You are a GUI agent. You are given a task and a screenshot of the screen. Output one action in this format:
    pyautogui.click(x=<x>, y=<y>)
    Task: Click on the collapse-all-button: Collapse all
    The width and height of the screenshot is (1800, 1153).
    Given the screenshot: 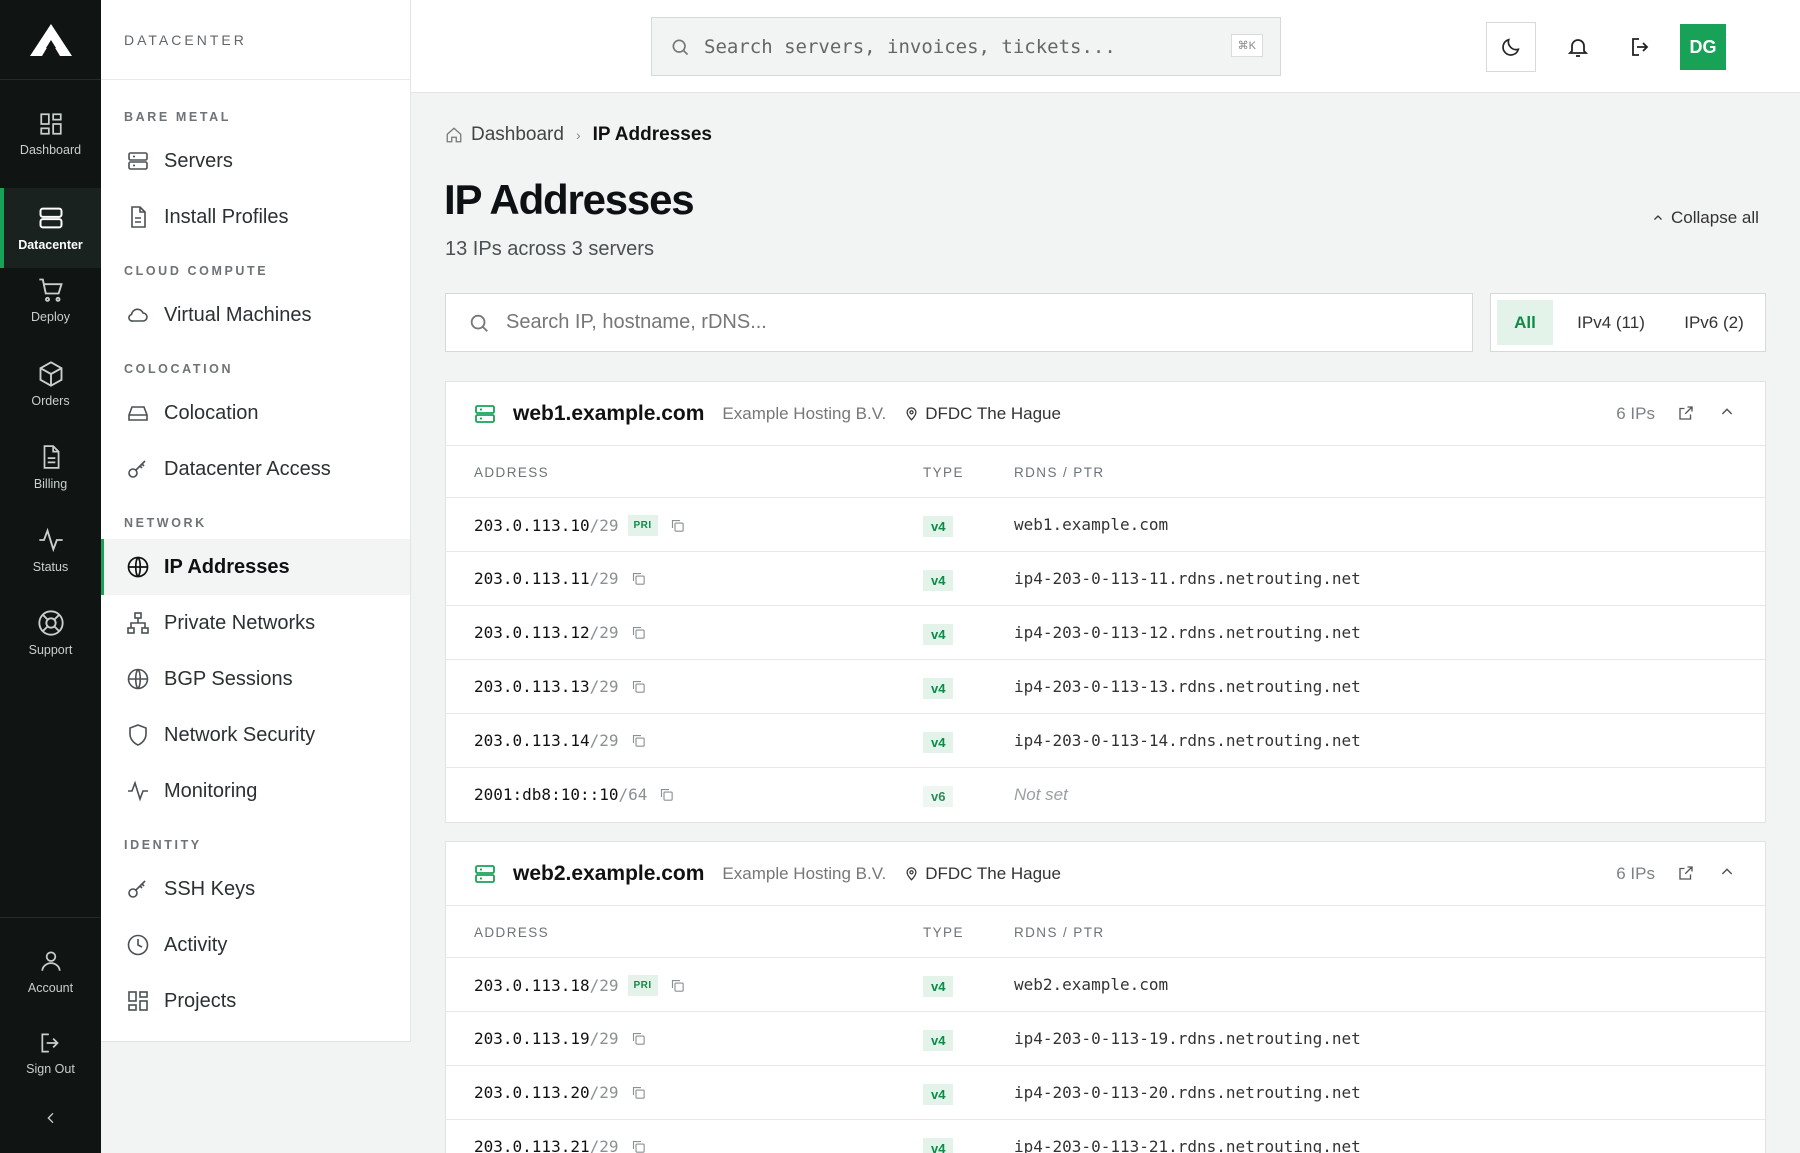 What is the action you would take?
    pyautogui.click(x=1705, y=218)
    